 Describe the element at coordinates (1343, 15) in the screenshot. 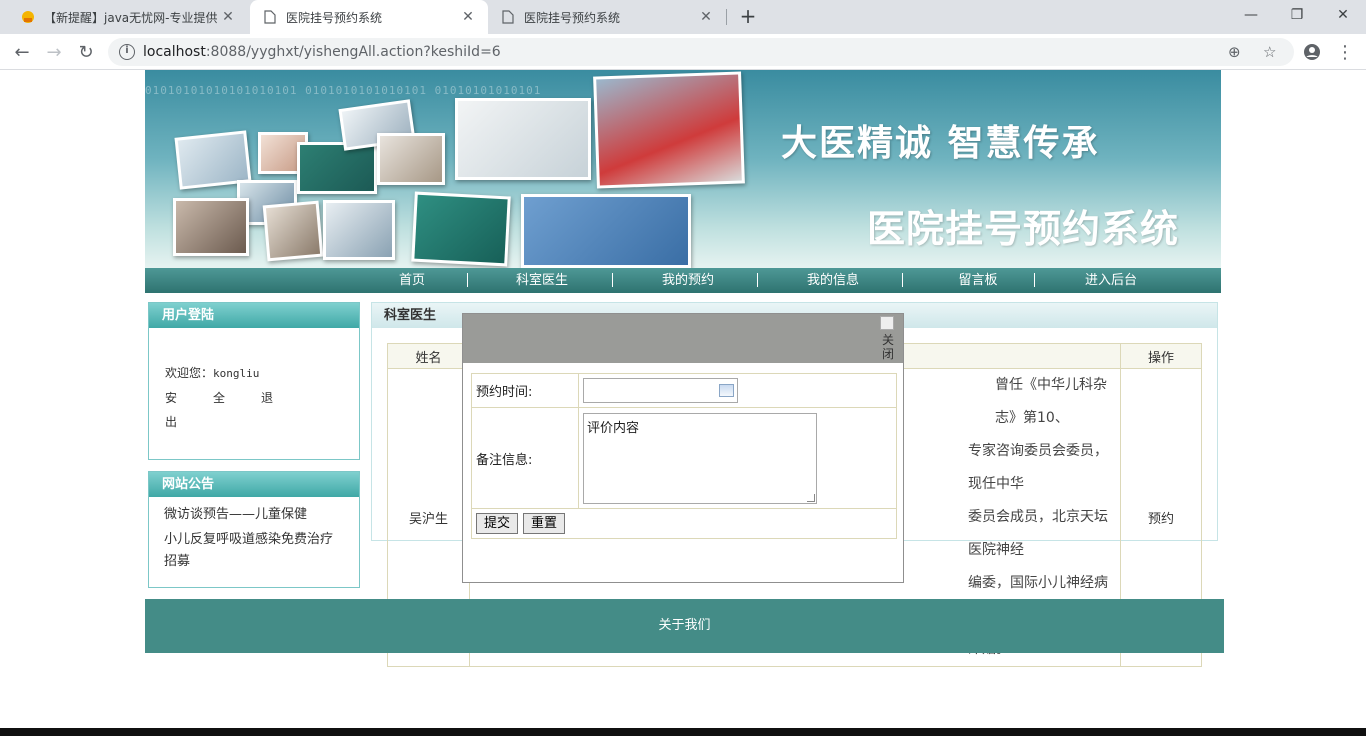

I see `close-window-icon: ✕` at that location.